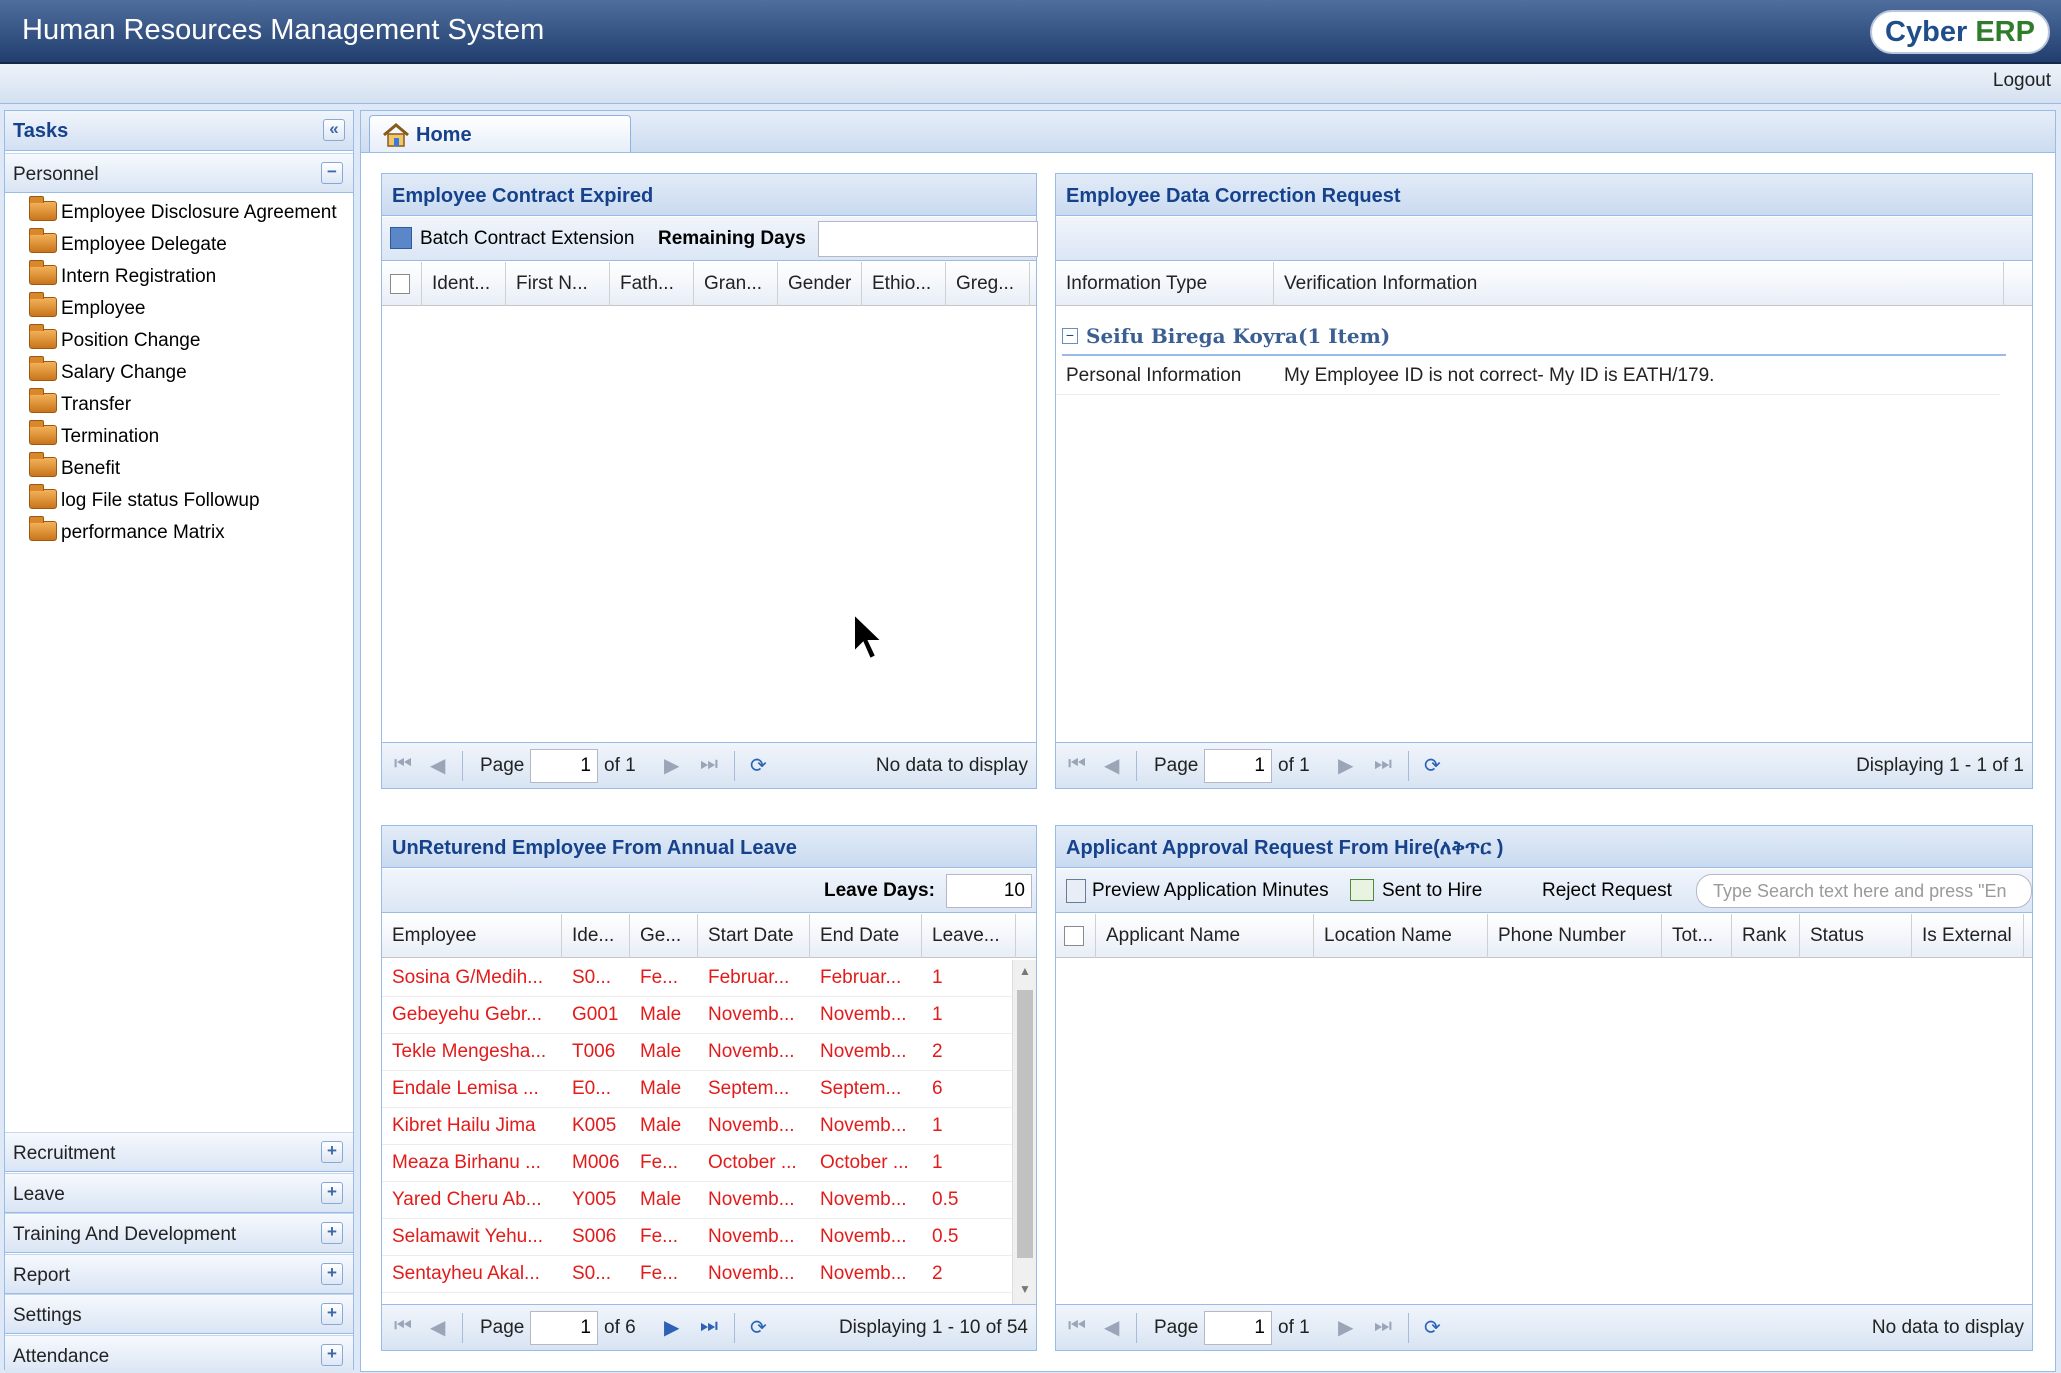  Describe the element at coordinates (1401, 936) in the screenshot. I see `column-header: Location Name` at that location.